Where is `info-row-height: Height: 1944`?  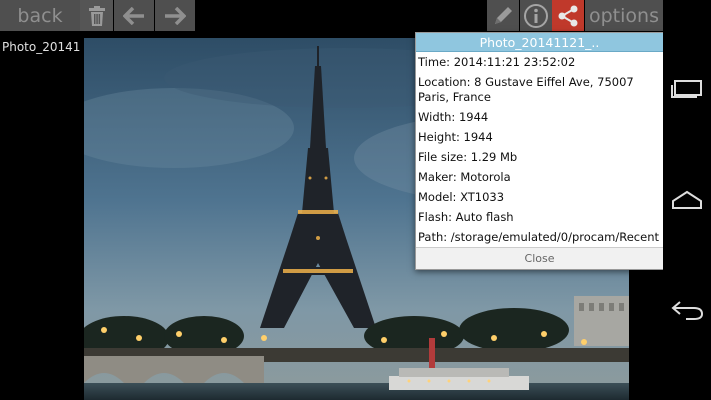 info-row-height: Height: 1944 is located at coordinates (455, 137).